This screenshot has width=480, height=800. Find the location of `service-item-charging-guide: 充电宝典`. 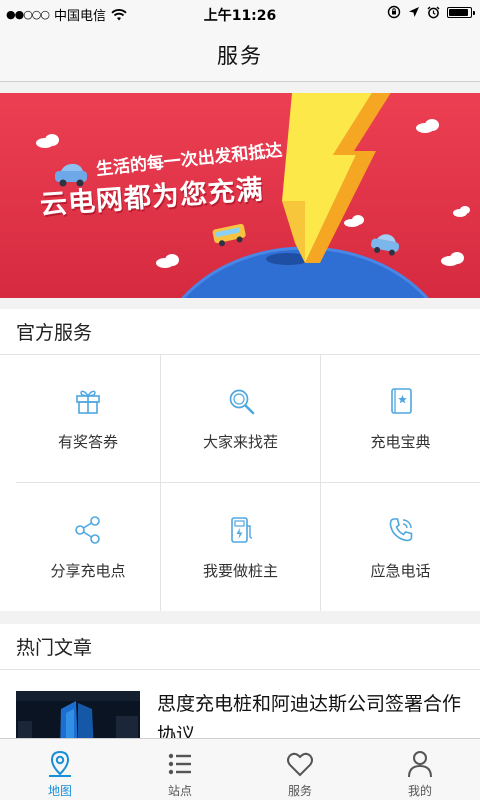

service-item-charging-guide: 充电宝典 is located at coordinates (400, 419).